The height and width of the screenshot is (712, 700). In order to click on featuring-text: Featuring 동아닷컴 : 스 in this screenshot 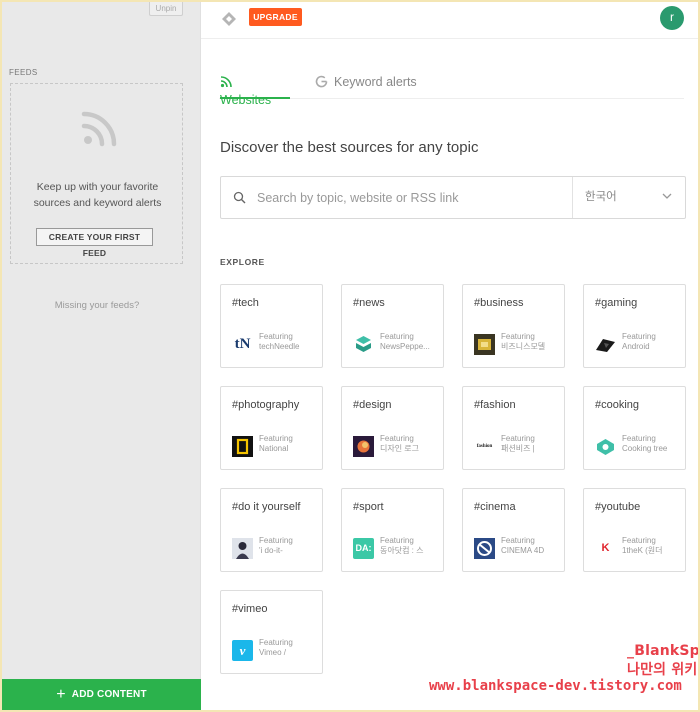, I will do `click(402, 545)`.